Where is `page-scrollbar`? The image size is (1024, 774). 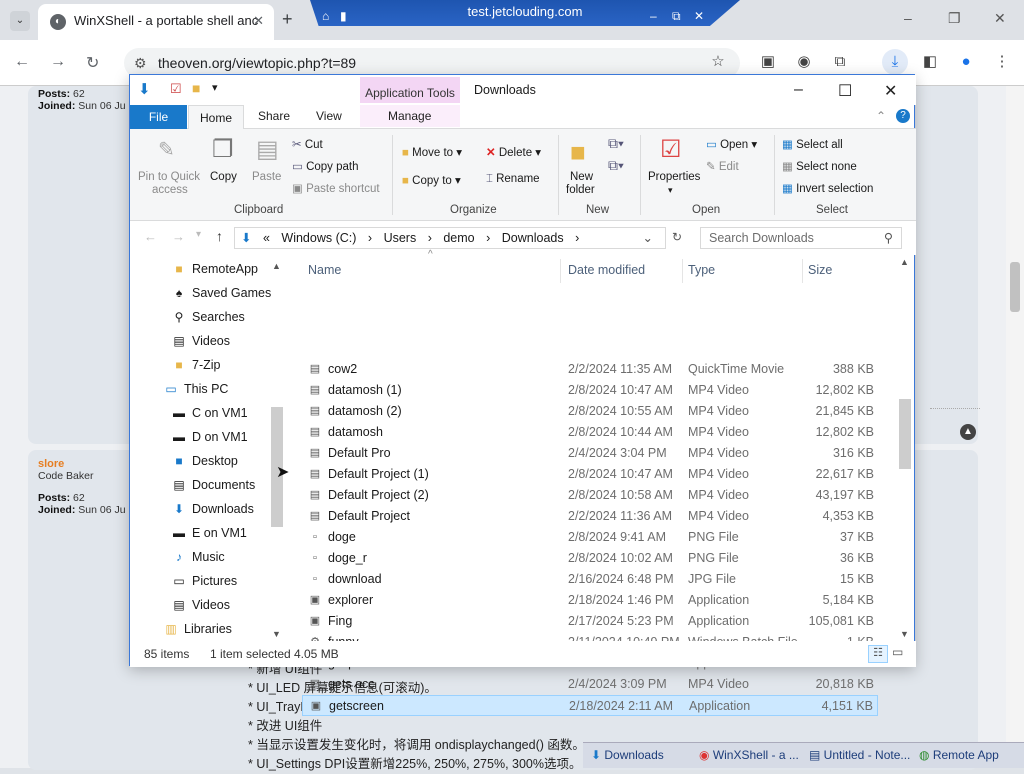
page-scrollbar is located at coordinates (1015, 427).